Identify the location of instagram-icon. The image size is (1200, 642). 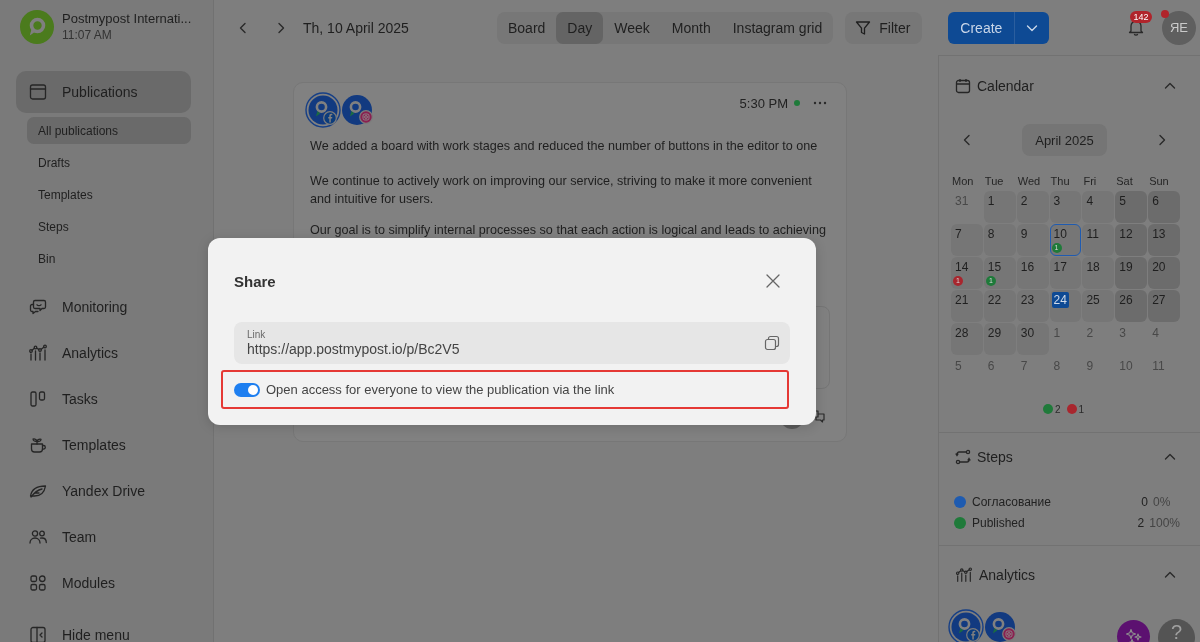
(366, 117).